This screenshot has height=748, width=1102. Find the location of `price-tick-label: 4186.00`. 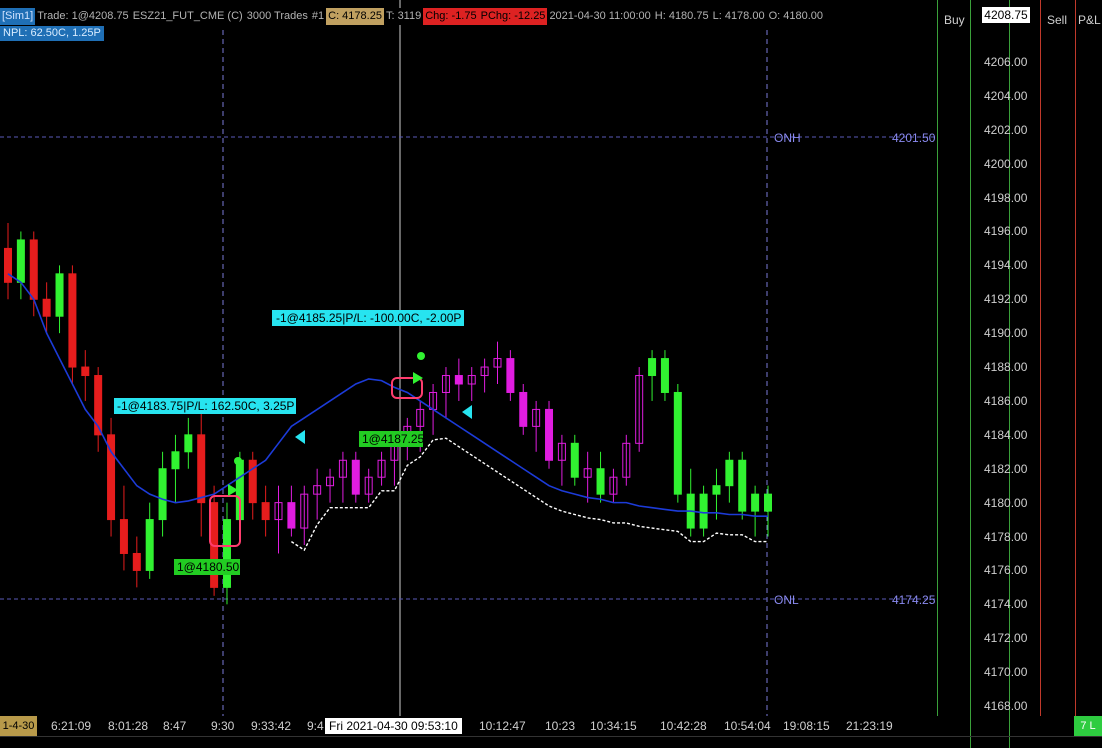

price-tick-label: 4186.00 is located at coordinates (1006, 400).